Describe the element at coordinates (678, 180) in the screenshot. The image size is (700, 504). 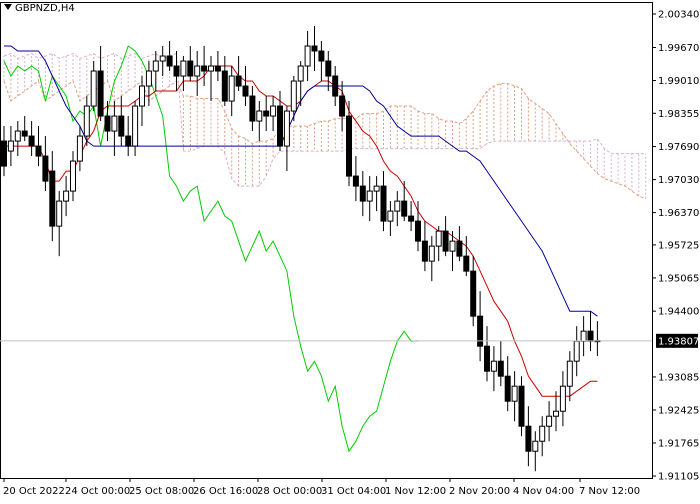
I see `y-tick-label: 1.97030` at that location.